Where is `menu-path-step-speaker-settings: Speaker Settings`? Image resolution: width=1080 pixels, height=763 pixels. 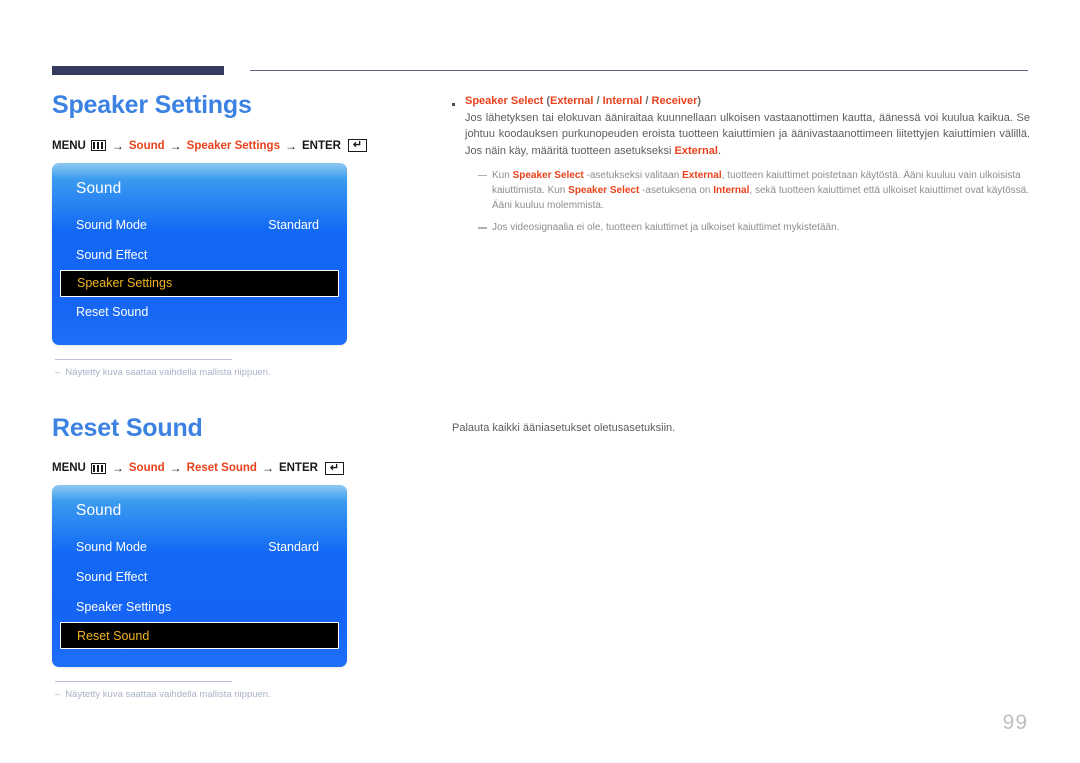
menu-path-step-speaker-settings: Speaker Settings is located at coordinates (233, 145).